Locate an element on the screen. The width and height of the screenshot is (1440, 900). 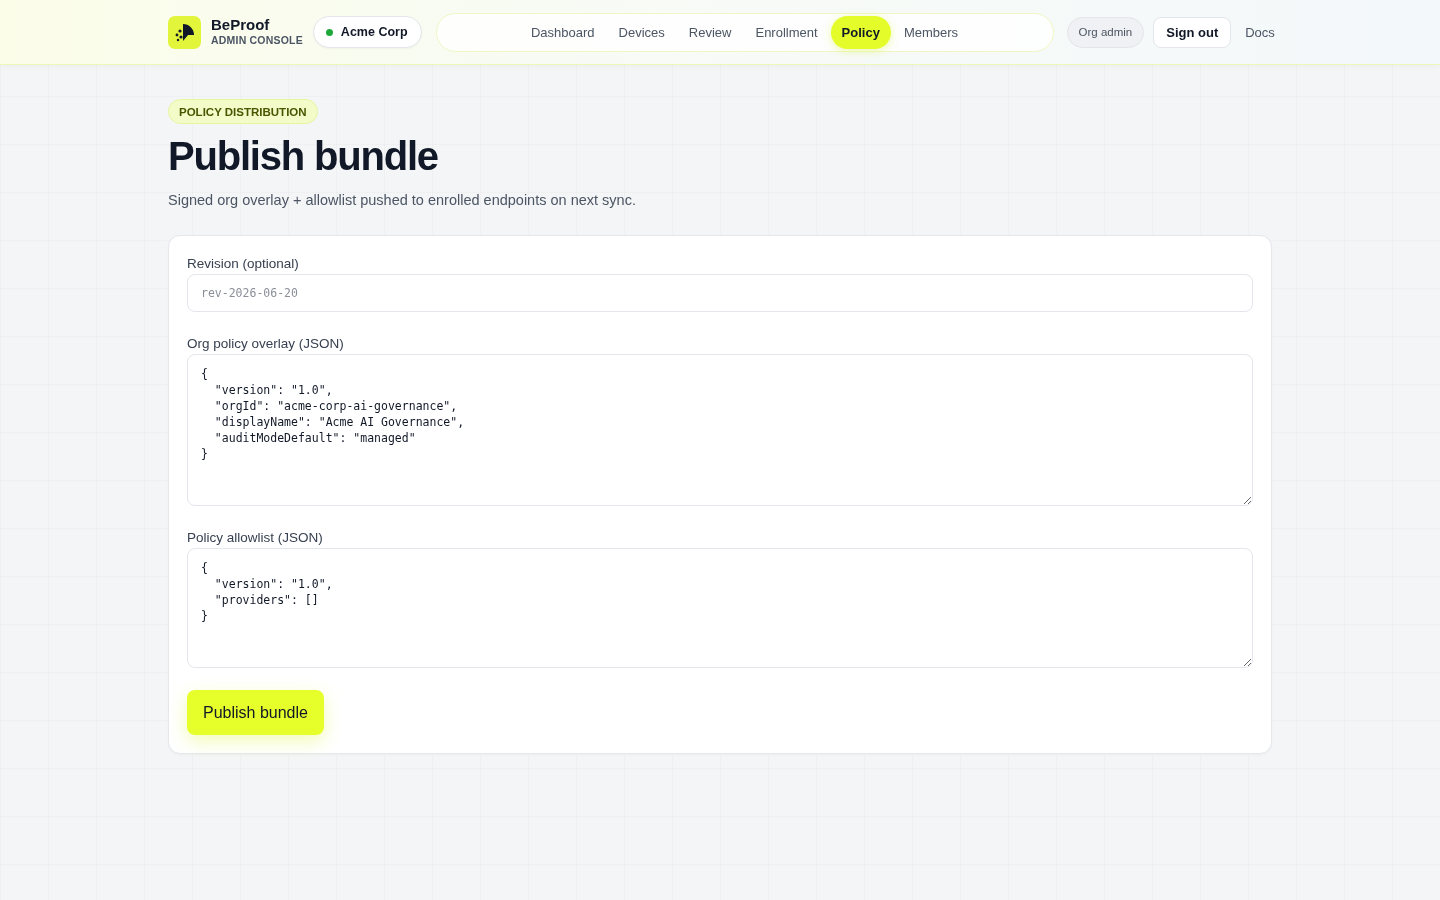
nav-tab: Policy is located at coordinates (860, 32).